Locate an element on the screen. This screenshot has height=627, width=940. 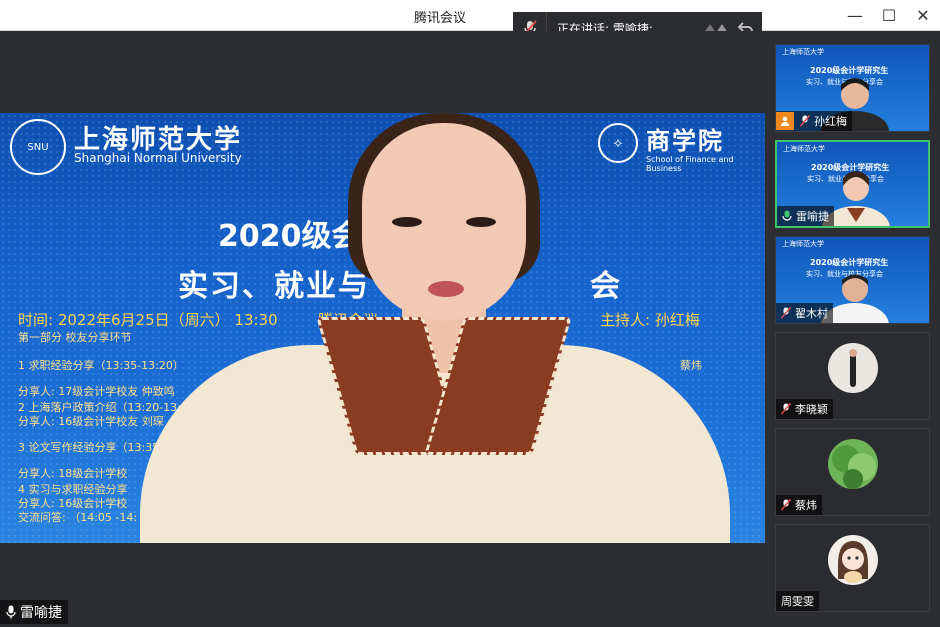
participant-name: 李晓颖 is located at coordinates (811, 409).